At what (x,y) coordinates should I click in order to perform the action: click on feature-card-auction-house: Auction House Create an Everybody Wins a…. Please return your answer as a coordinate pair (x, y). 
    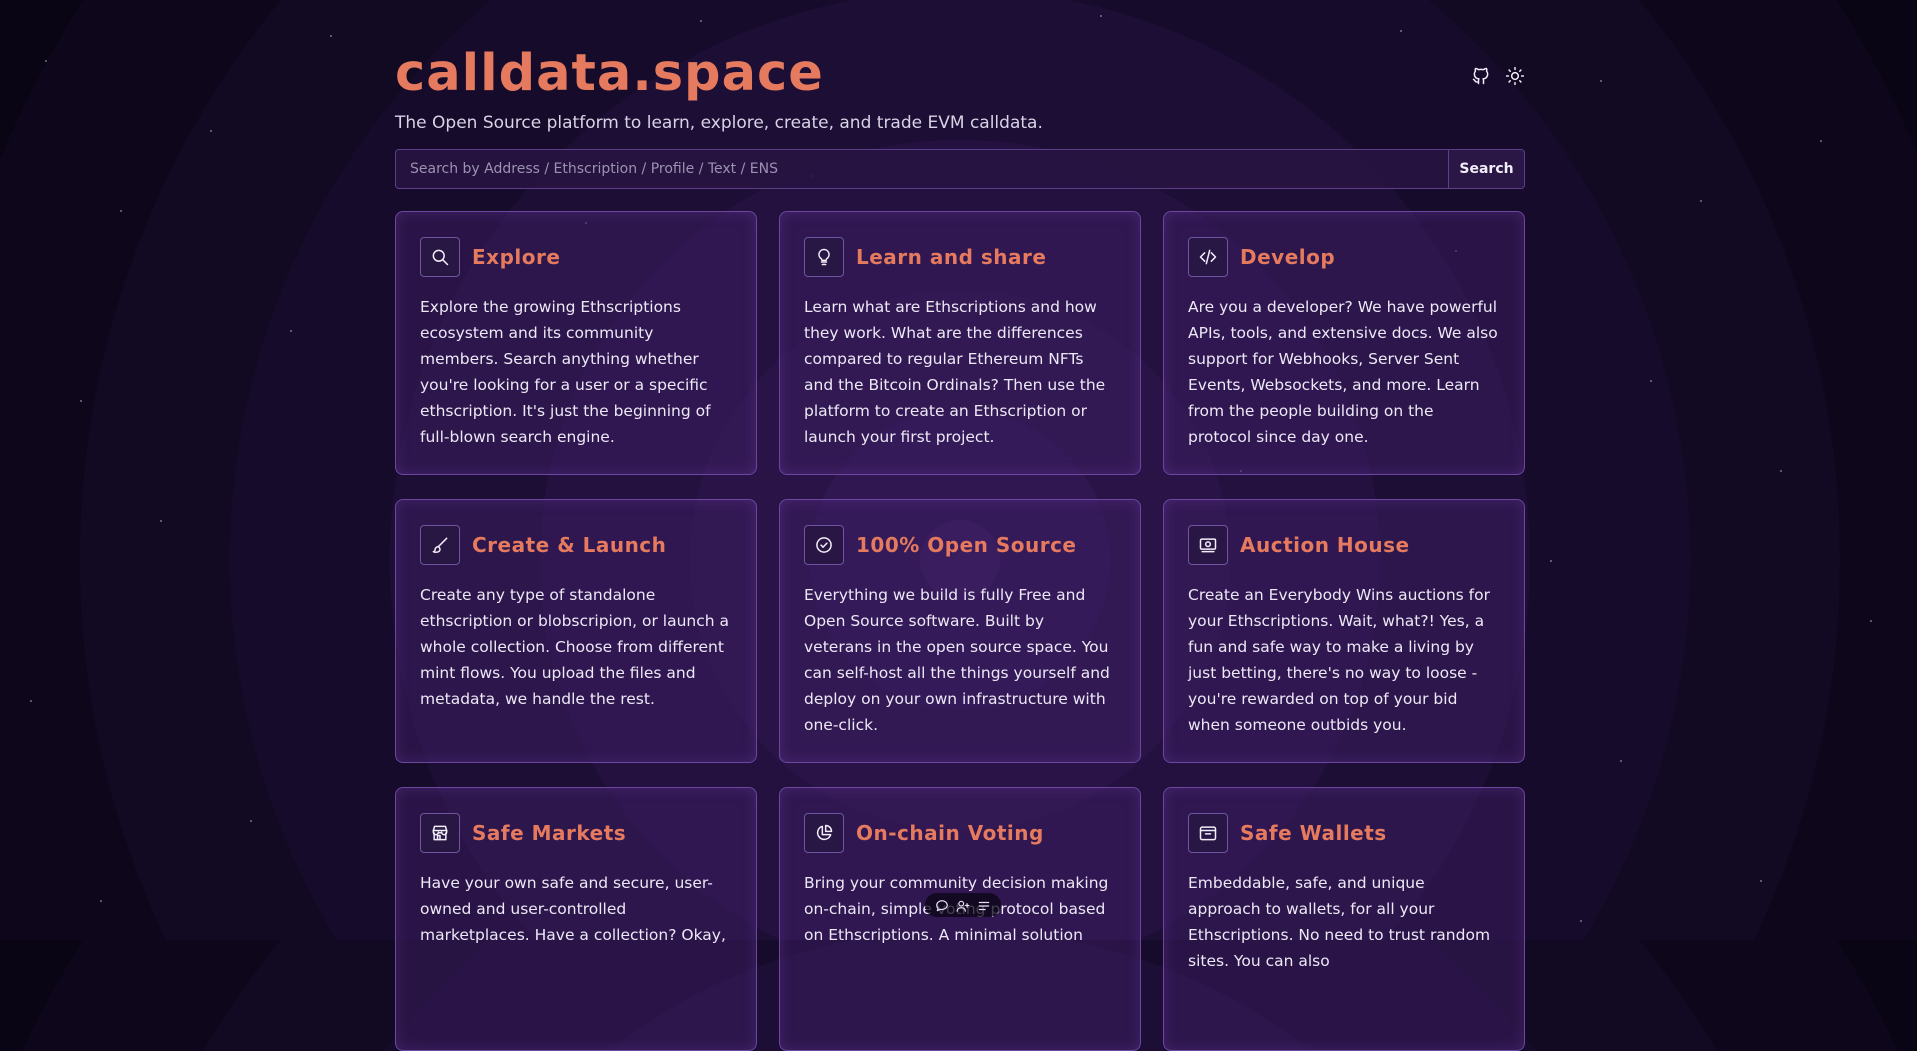
    Looking at the image, I should click on (1344, 631).